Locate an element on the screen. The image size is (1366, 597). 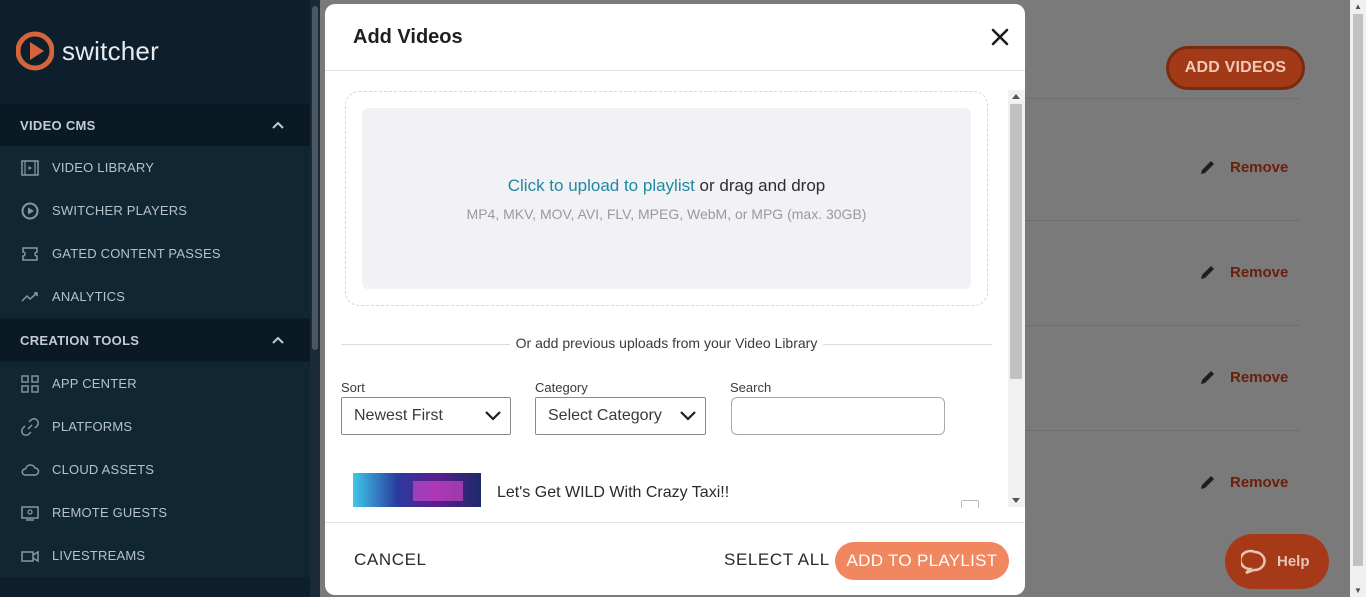
help-button: Help is located at coordinates (1277, 561).